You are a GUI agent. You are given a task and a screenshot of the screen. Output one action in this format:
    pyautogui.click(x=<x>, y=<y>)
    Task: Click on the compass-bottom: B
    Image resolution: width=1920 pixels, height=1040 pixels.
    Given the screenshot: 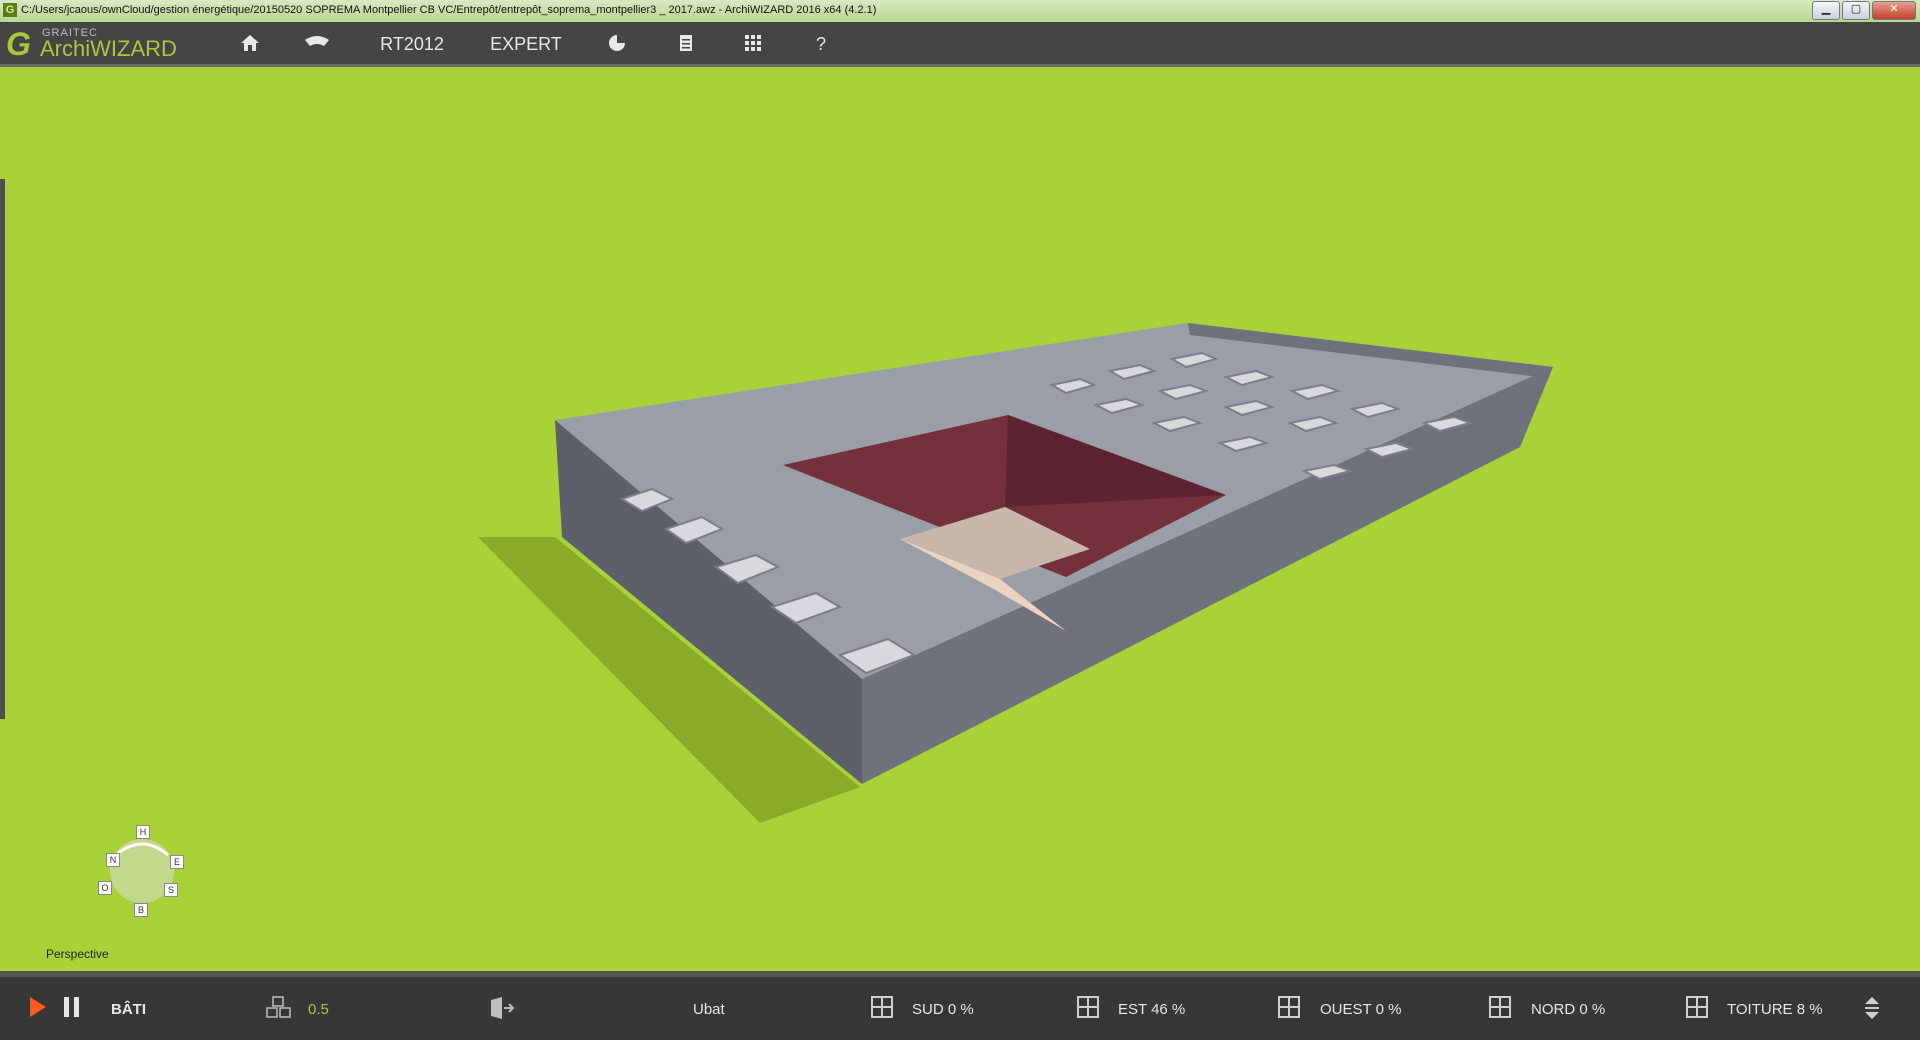 What is the action you would take?
    pyautogui.click(x=141, y=910)
    